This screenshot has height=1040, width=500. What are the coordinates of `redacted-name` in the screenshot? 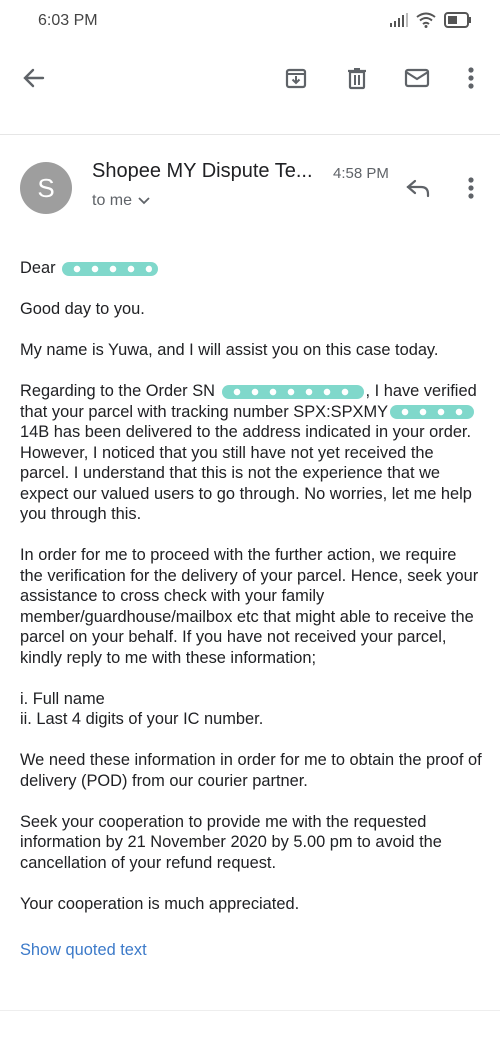 It's located at (110, 268).